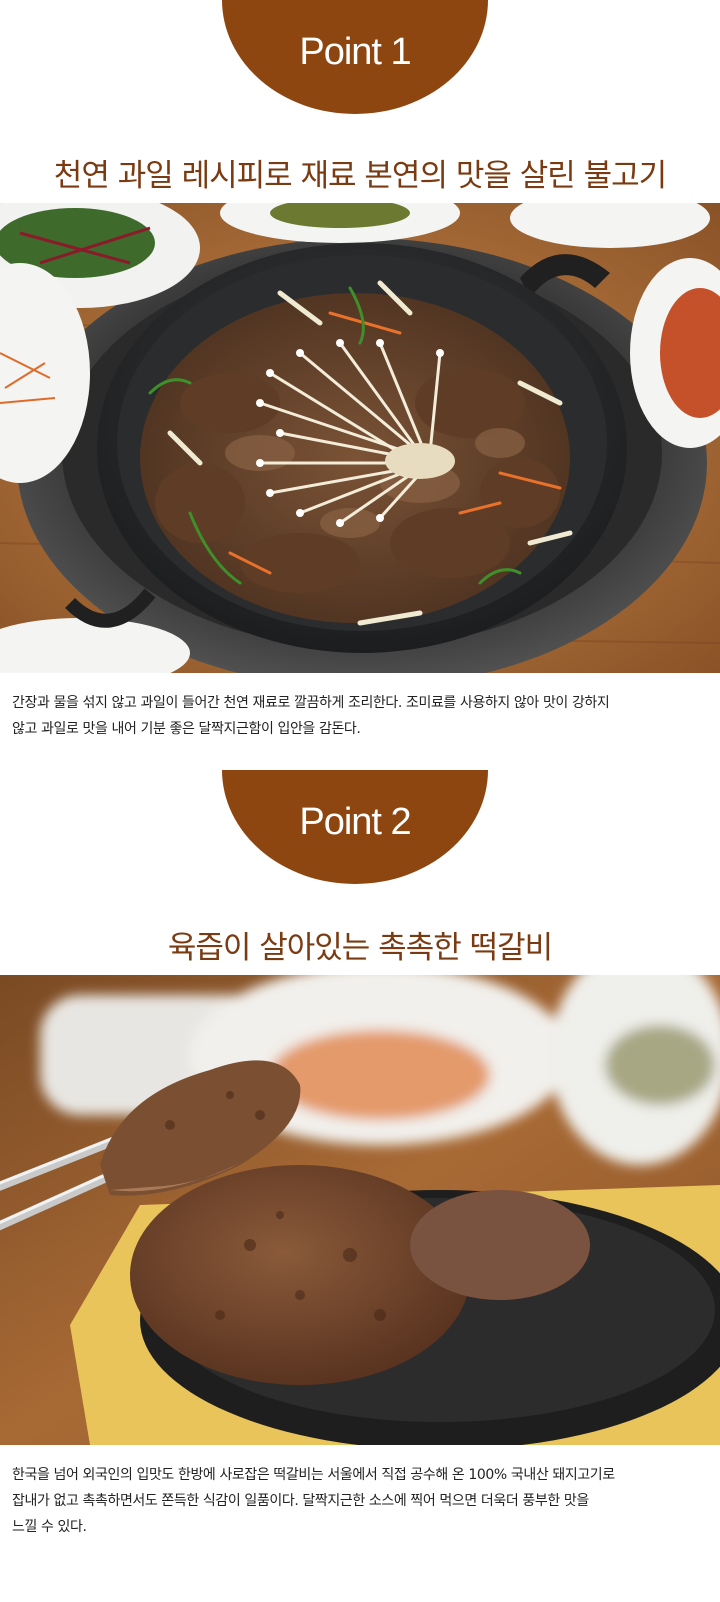 The width and height of the screenshot is (720, 1602). Describe the element at coordinates (49, 1527) in the screenshot. I see `point2-desc-line-3: 느낄 수 있다.` at that location.